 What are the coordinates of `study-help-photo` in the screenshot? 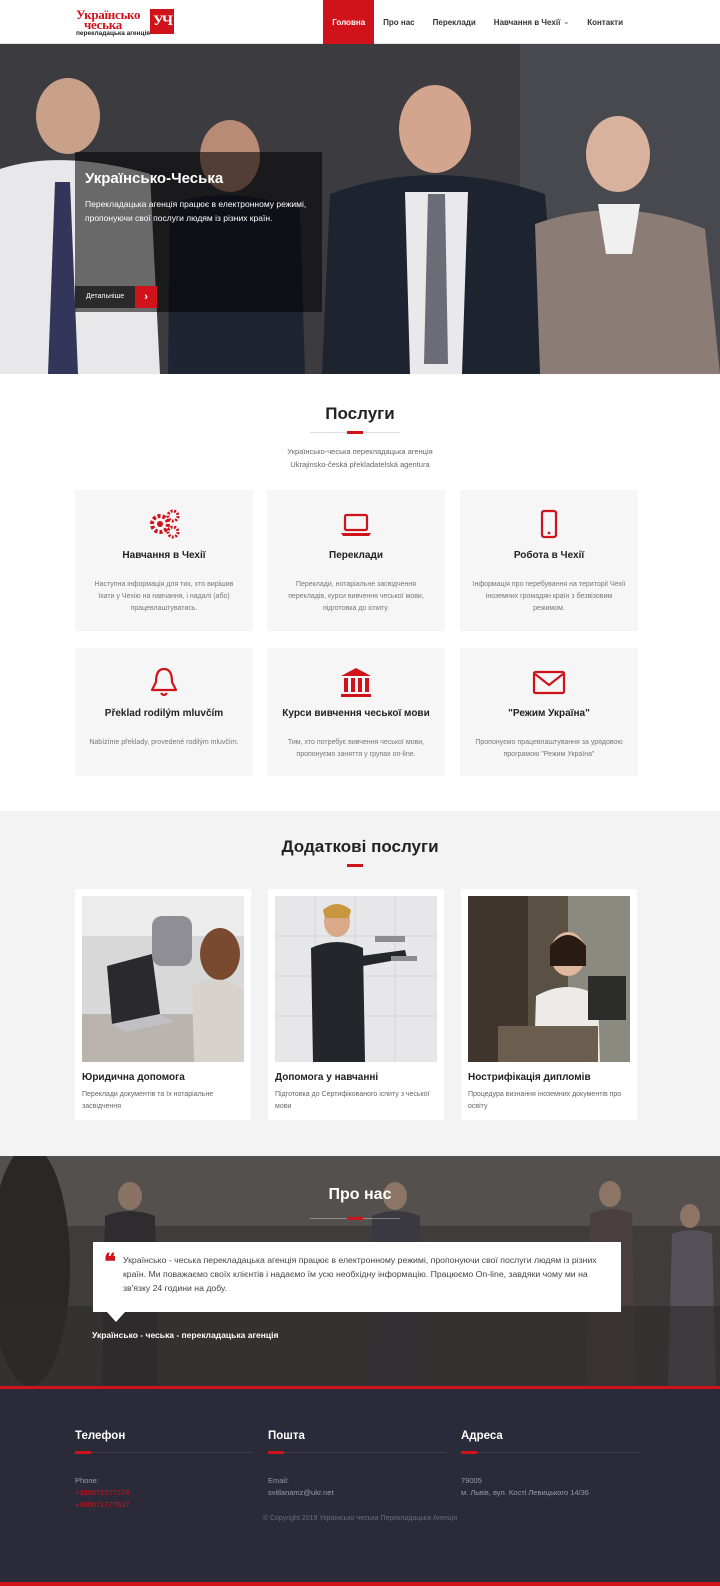 It's located at (356, 979).